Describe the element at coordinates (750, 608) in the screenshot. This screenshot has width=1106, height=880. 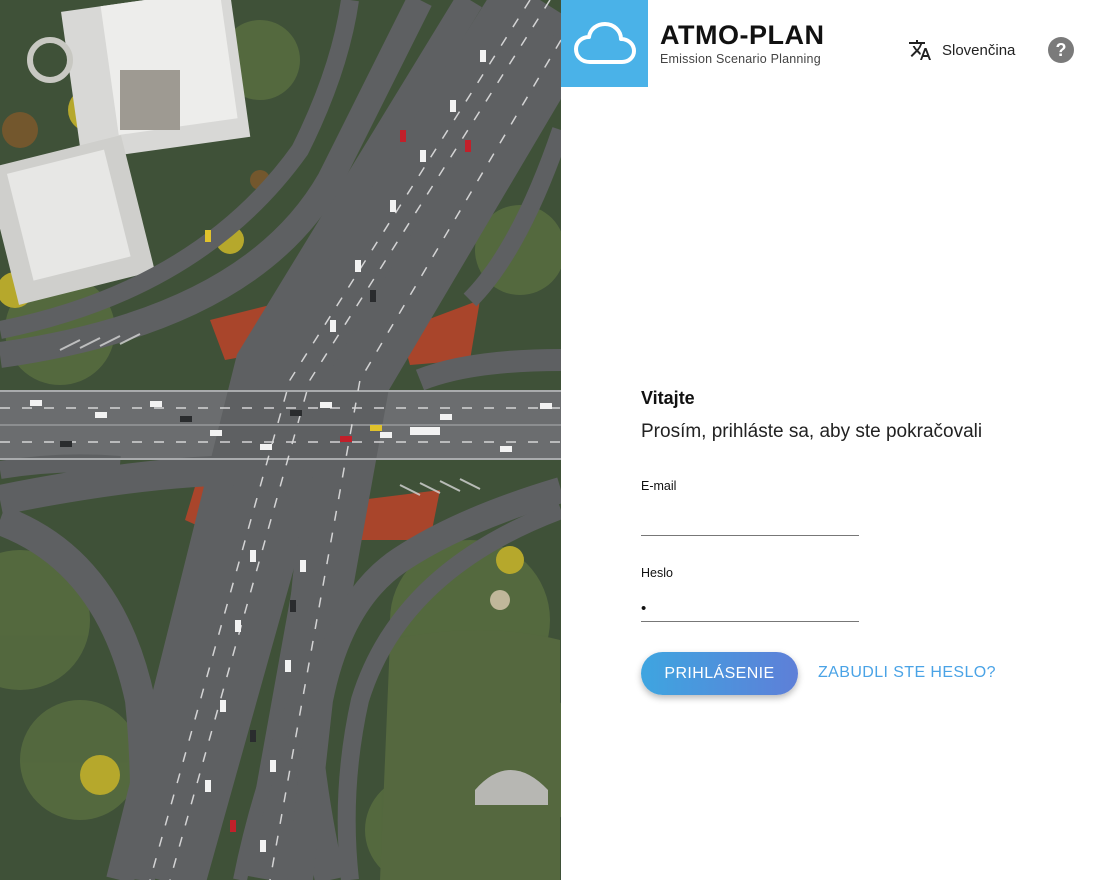
I see `password-field` at that location.